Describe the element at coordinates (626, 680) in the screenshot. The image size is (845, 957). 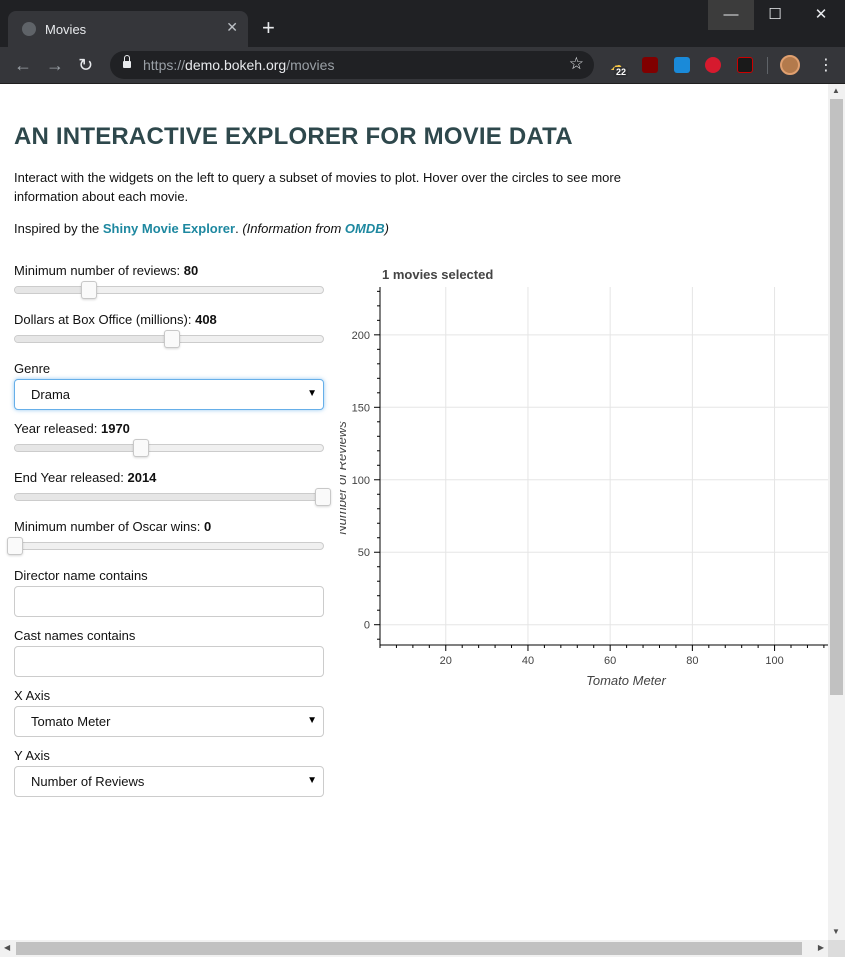
I see `x-axis-title: Tomato Meter` at that location.